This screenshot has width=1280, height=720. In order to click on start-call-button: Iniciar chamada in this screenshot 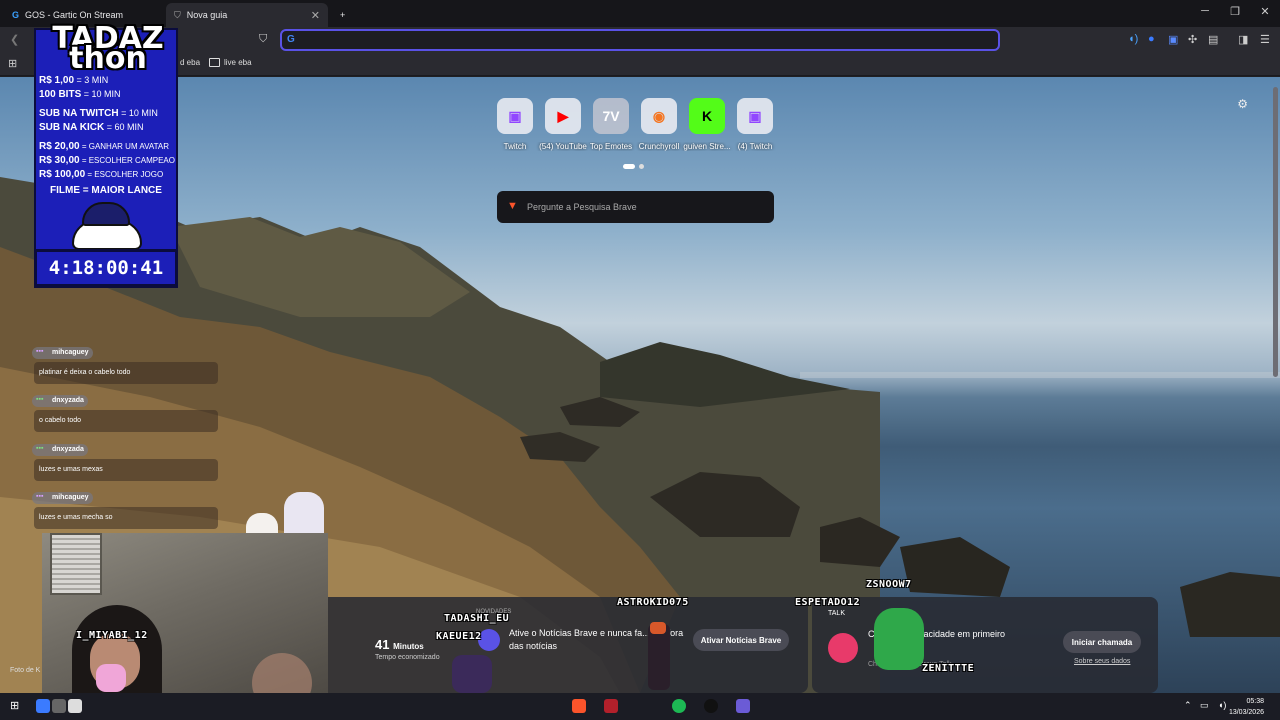, I will do `click(1102, 642)`.